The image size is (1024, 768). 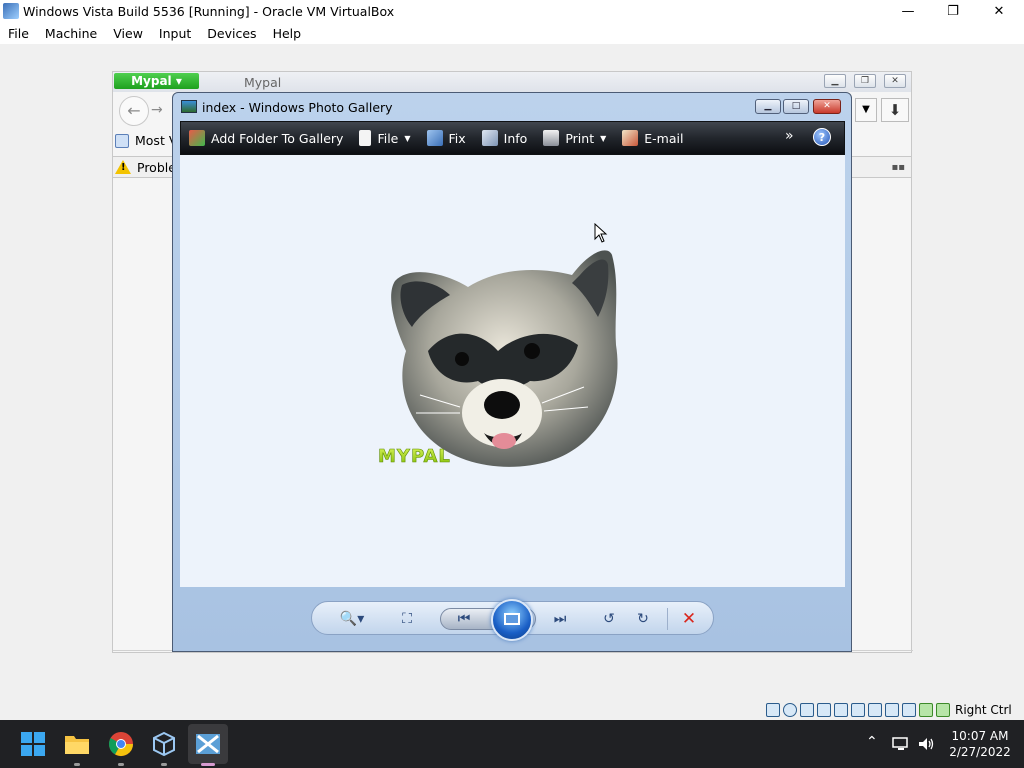 What do you see at coordinates (157, 110) in the screenshot?
I see `forward-icon: →` at bounding box center [157, 110].